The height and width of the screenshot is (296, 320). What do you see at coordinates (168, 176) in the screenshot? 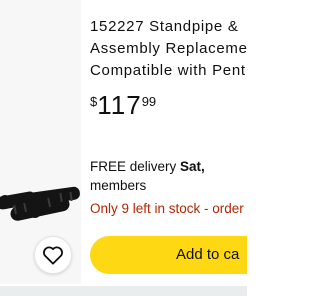
I see `delivery-info: FREE delivery Sat, members` at bounding box center [168, 176].